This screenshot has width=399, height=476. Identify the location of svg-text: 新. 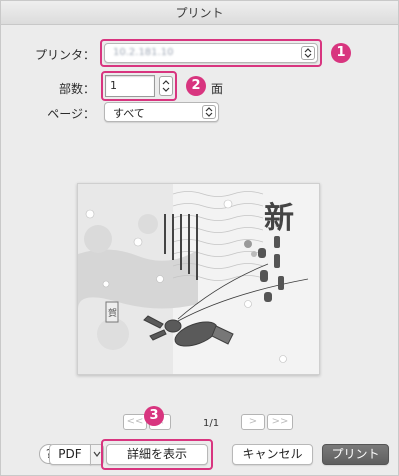
(279, 218).